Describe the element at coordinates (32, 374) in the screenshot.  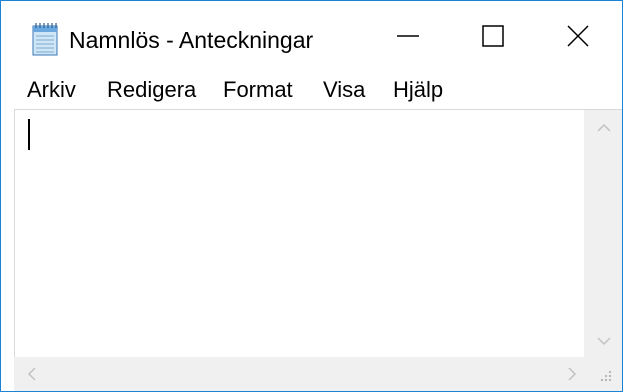
I see `scroll-left-icon` at that location.